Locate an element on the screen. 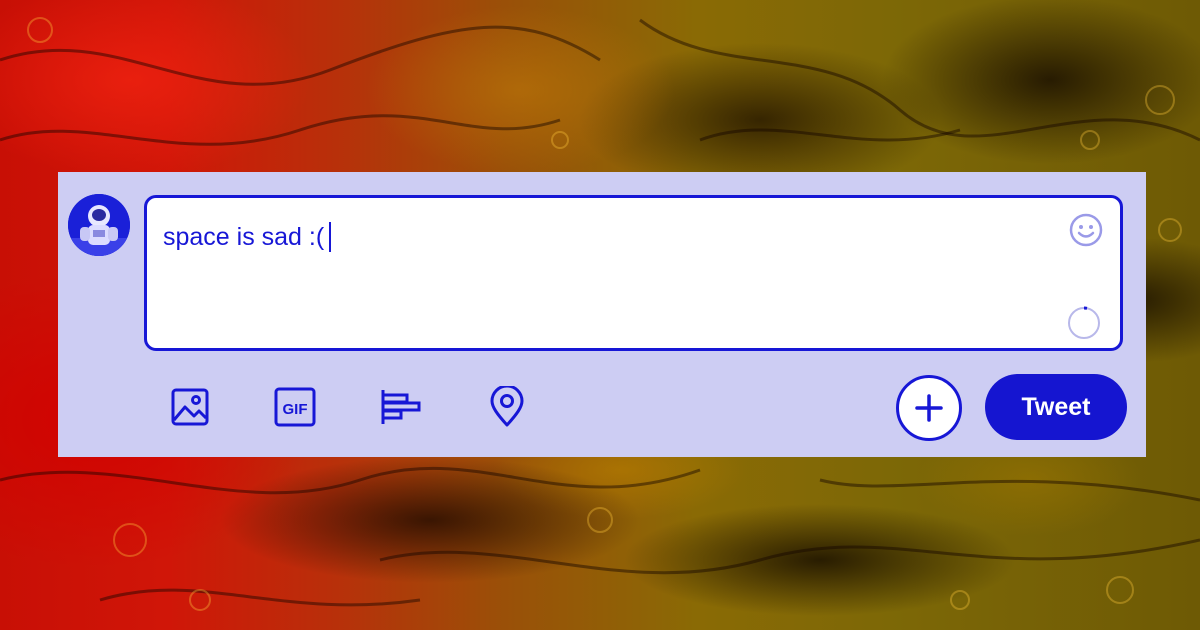 The width and height of the screenshot is (1200, 630). character-count-ring is located at coordinates (1084, 323).